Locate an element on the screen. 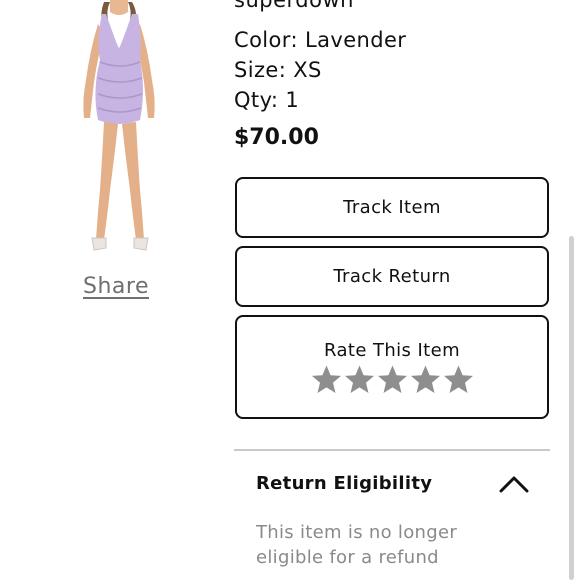 This screenshot has height=580, width=580. product-image is located at coordinates (120, 129).